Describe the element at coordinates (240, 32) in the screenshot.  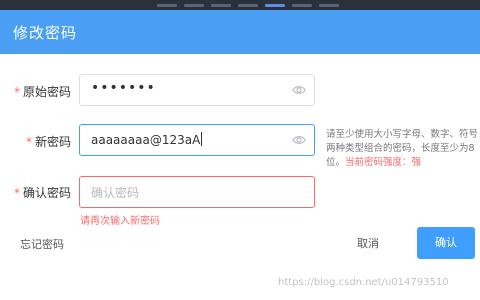
I see `dialog-header: 修改密码` at that location.